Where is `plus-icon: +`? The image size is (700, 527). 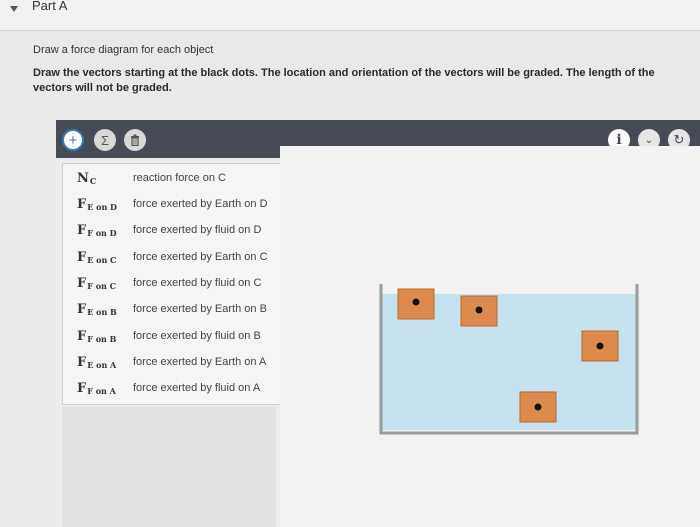 plus-icon: + is located at coordinates (73, 140).